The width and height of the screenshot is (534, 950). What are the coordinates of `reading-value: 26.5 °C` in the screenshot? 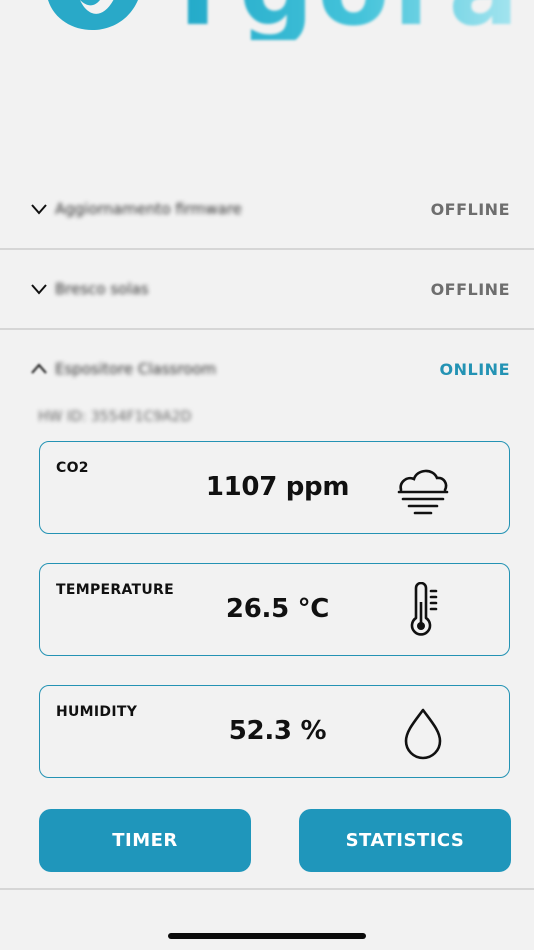 It's located at (277, 609).